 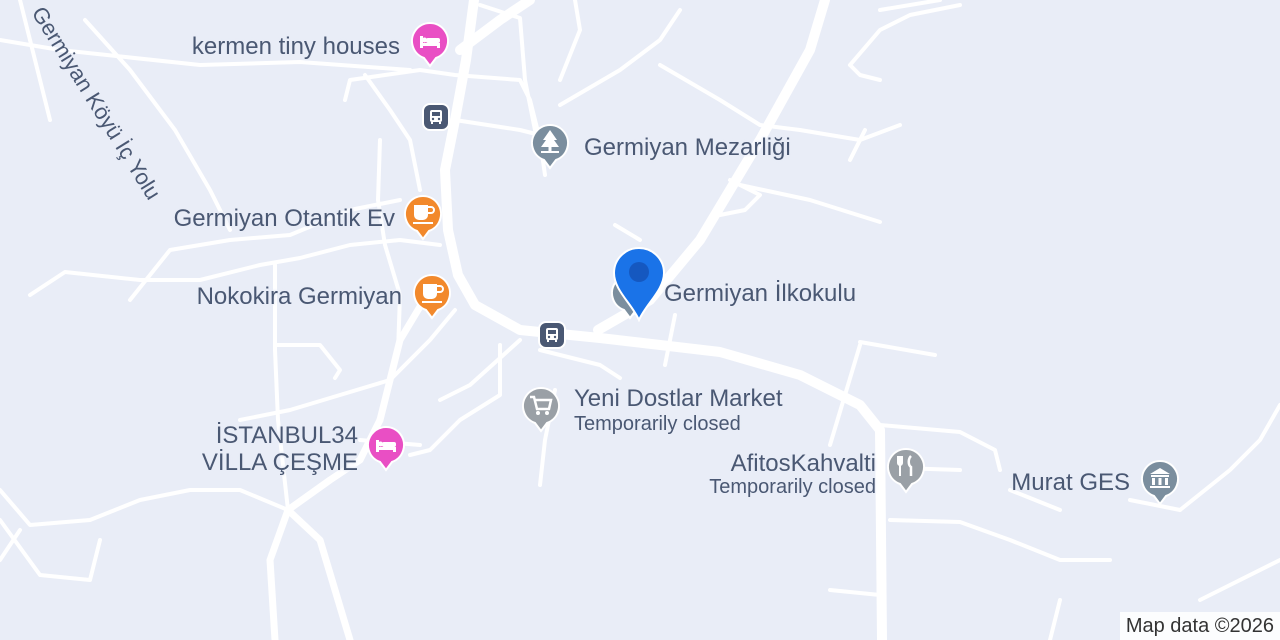 I want to click on place-label-istanbul34: İSTANBUL34, so click(x=239, y=436).